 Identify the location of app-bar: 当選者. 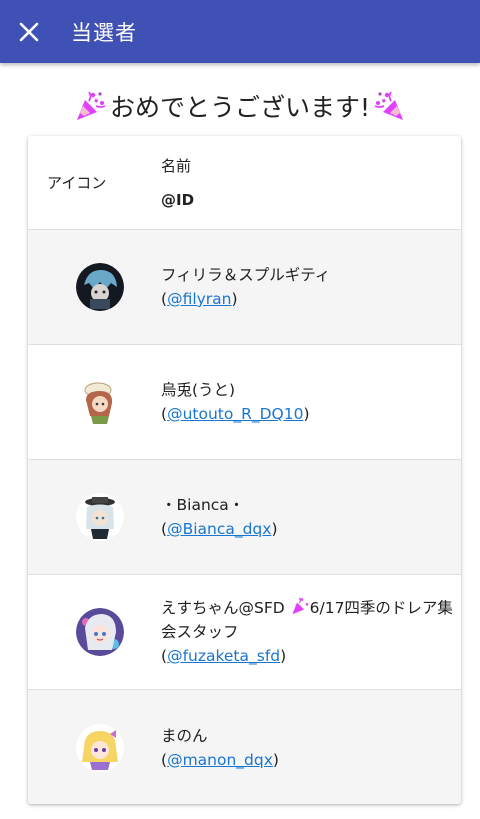
(240, 31).